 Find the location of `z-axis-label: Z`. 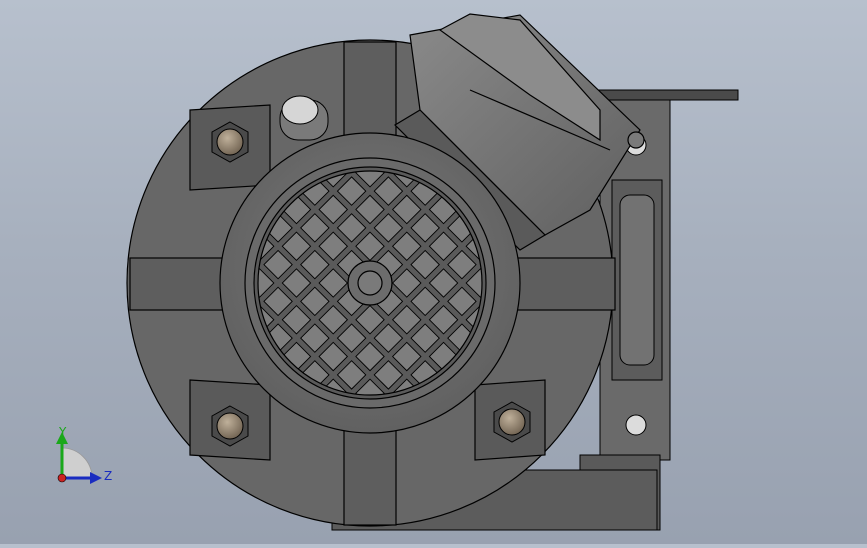

z-axis-label: Z is located at coordinates (108, 476).